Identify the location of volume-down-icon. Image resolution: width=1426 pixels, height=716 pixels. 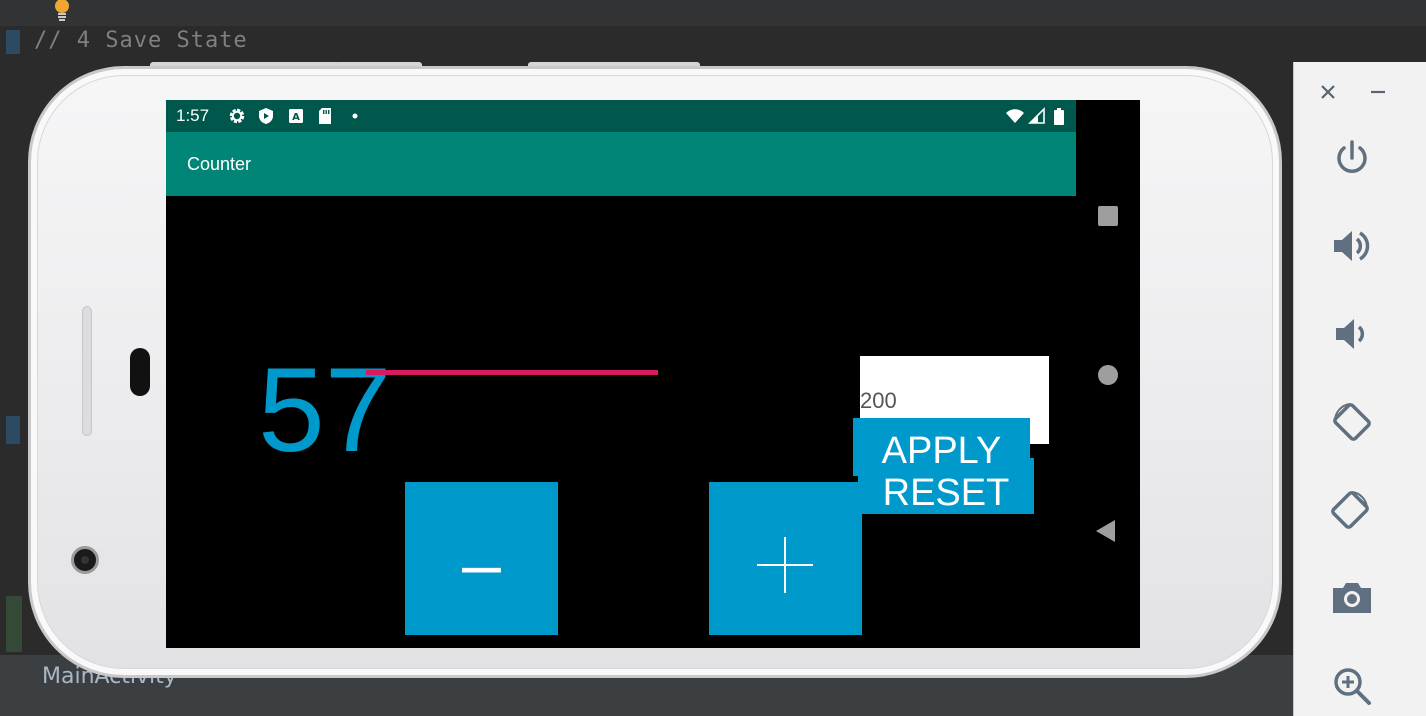
(1352, 334).